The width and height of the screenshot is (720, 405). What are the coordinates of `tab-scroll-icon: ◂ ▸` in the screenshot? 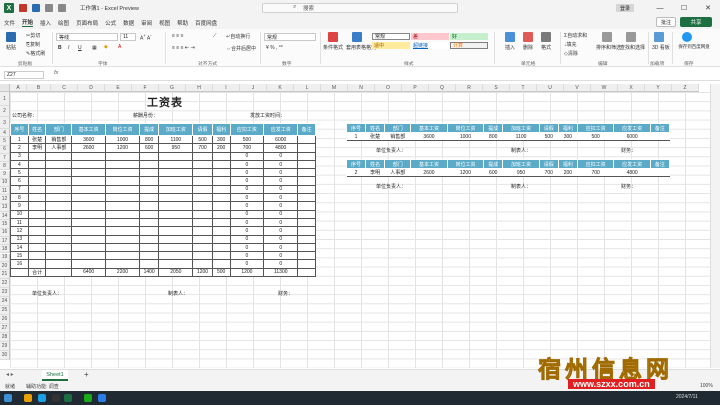 It's located at (10, 374).